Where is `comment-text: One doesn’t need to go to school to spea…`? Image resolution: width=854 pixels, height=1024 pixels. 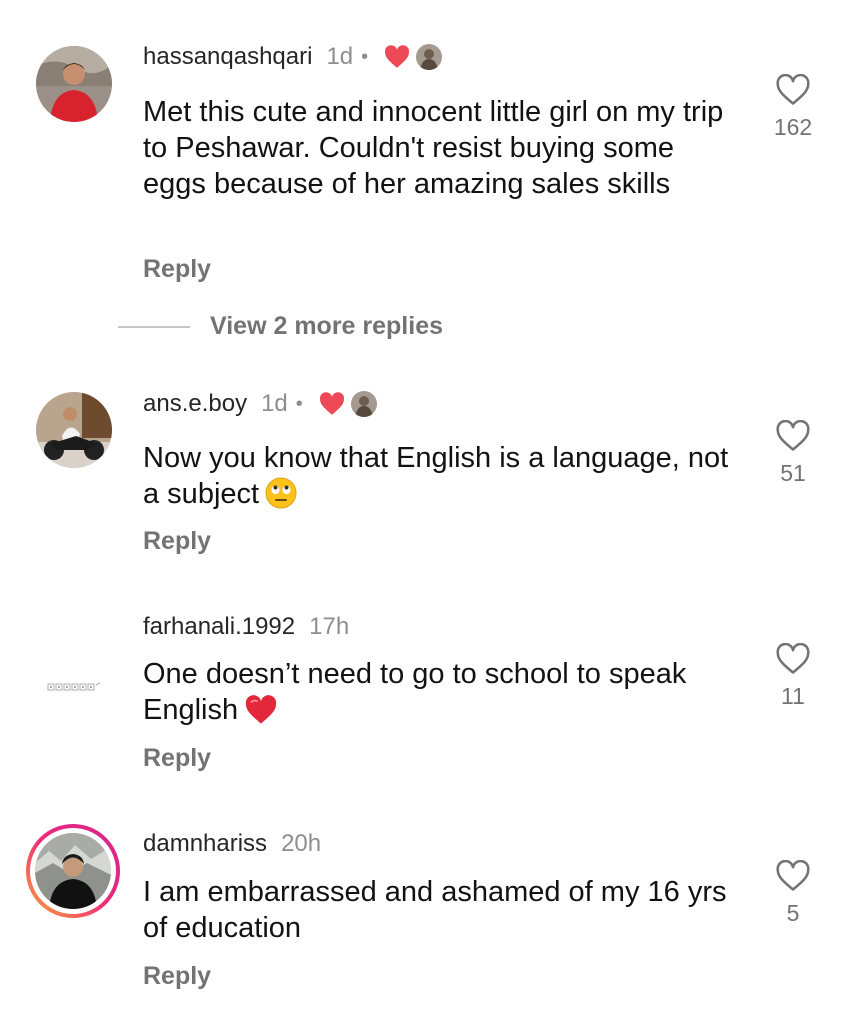 comment-text: One doesn’t need to go to school to spea… is located at coordinates (443, 695).